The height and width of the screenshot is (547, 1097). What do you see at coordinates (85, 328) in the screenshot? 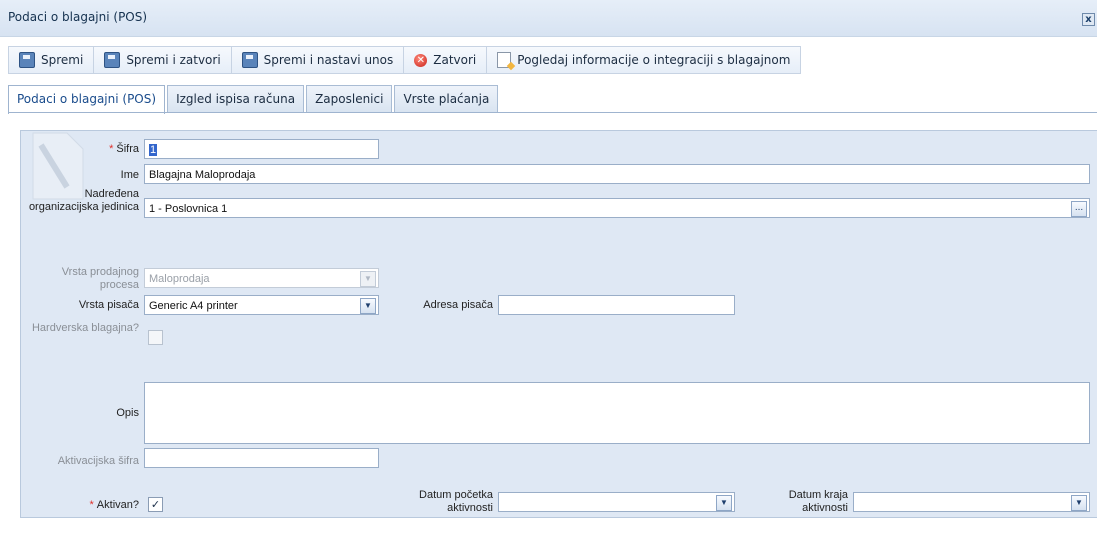
I see `hardware-register-label: Hardverska blagajna?` at bounding box center [85, 328].